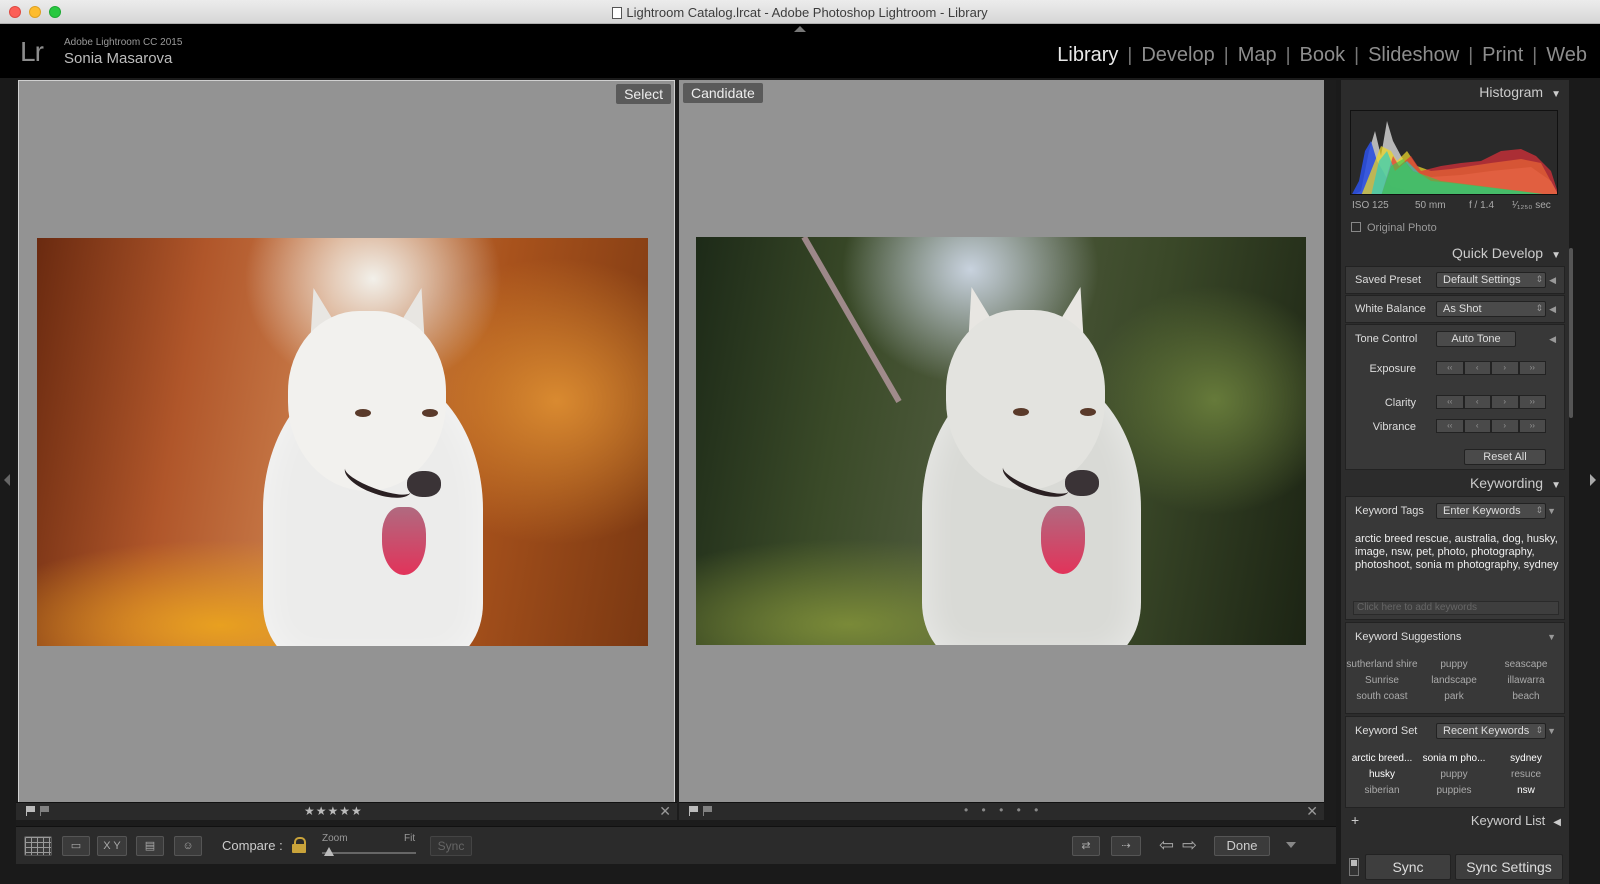 Image resolution: width=1600 pixels, height=884 pixels. Describe the element at coordinates (1354, 867) in the screenshot. I see `auto-sync-switch` at that location.